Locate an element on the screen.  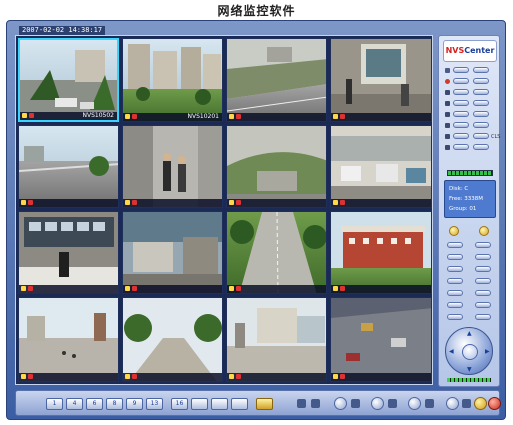
zoom-out-button is located at coordinates (484, 231).